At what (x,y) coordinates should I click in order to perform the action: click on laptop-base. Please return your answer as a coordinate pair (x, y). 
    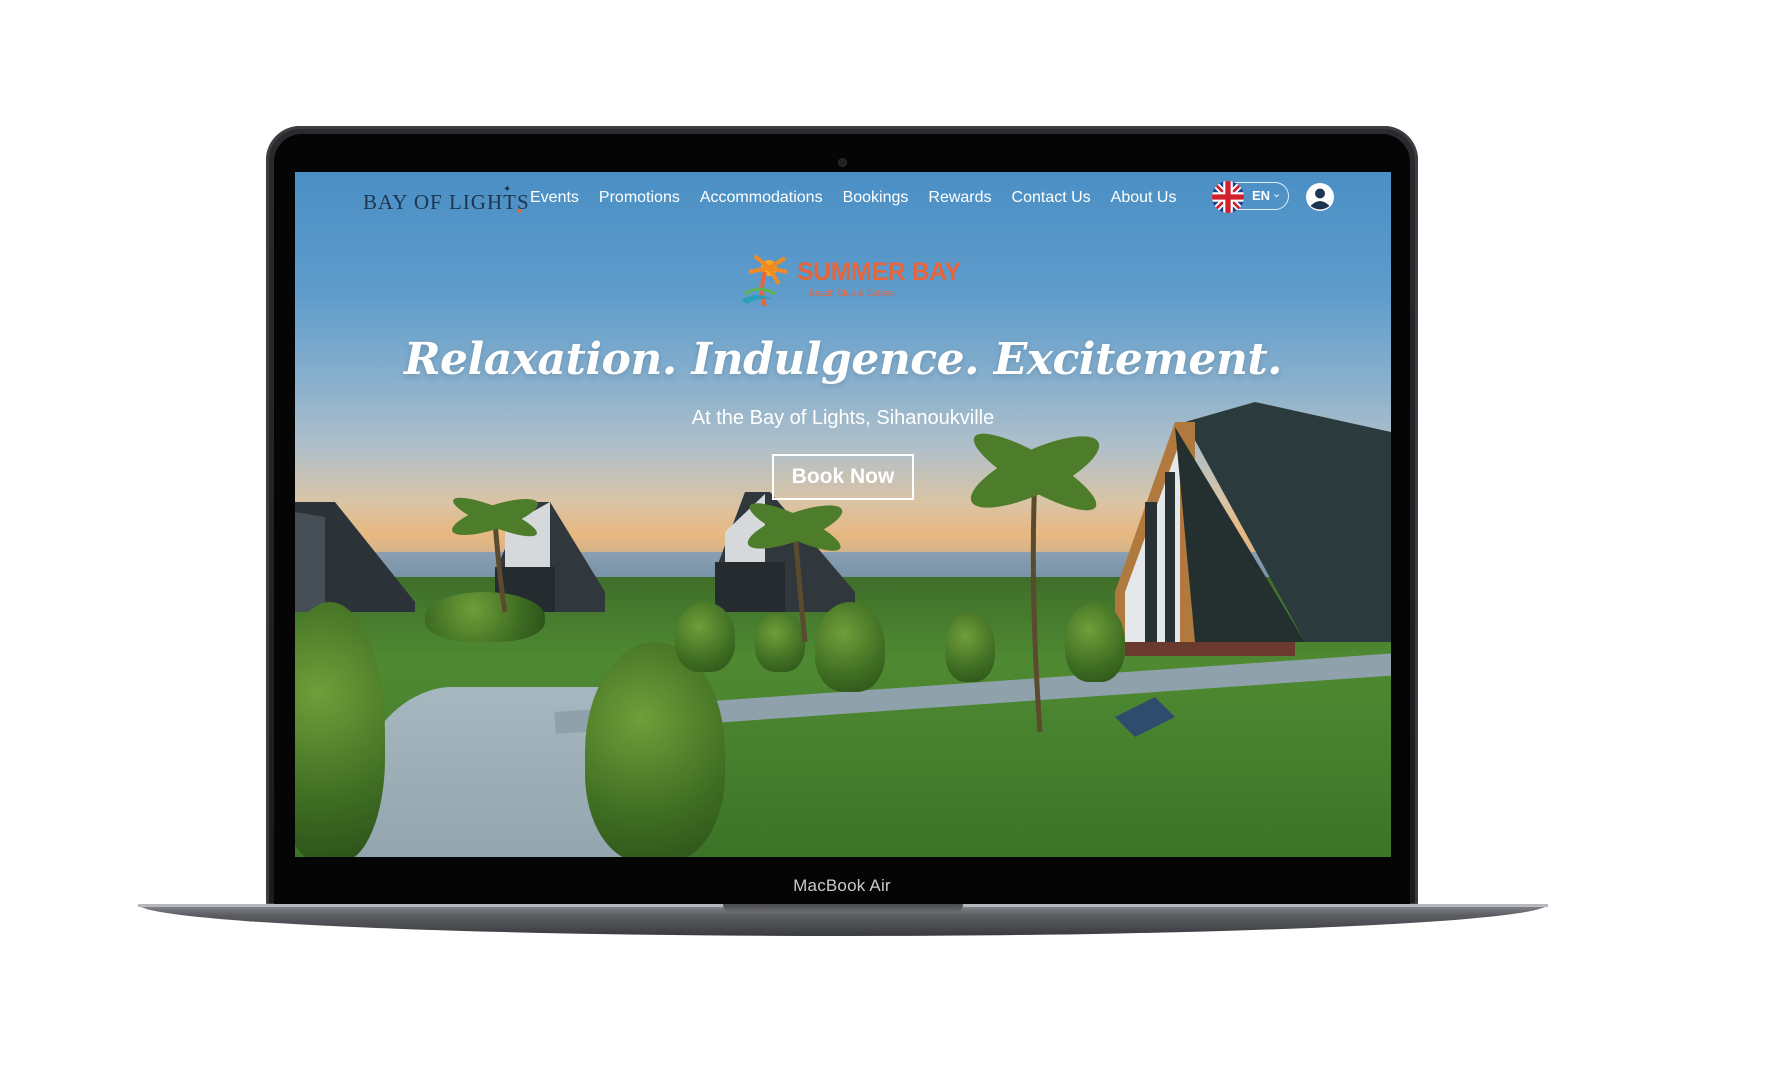
    Looking at the image, I should click on (843, 920).